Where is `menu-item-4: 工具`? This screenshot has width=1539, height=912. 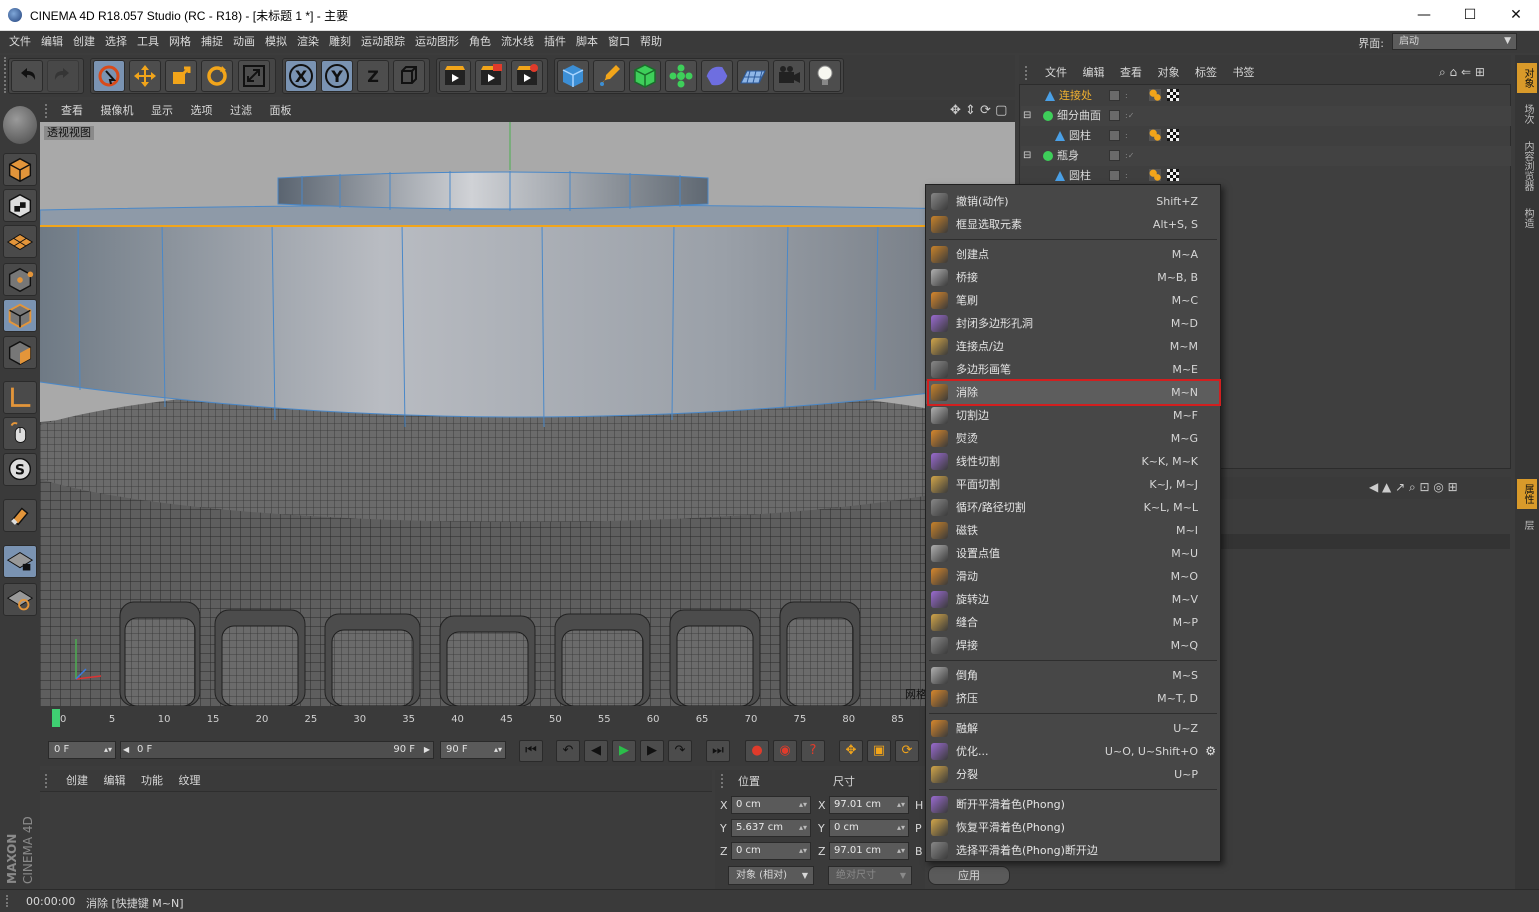 menu-item-4: 工具 is located at coordinates (148, 42).